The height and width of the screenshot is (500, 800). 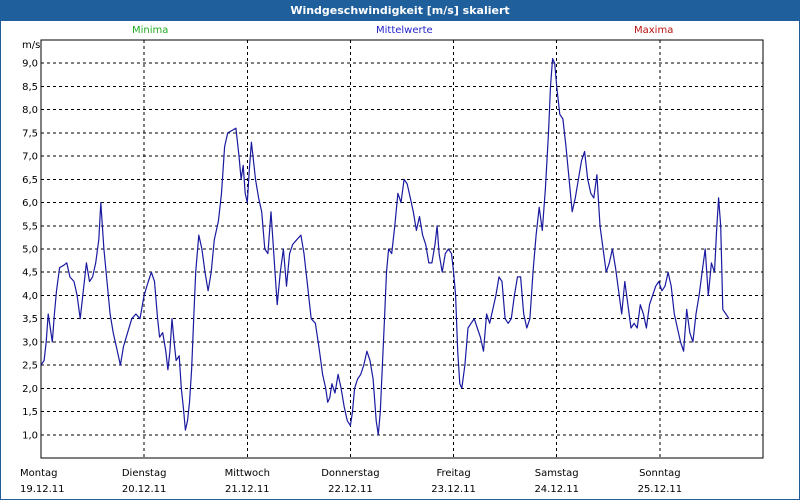 I want to click on x-tick-date: 19.12.11, so click(x=42, y=489).